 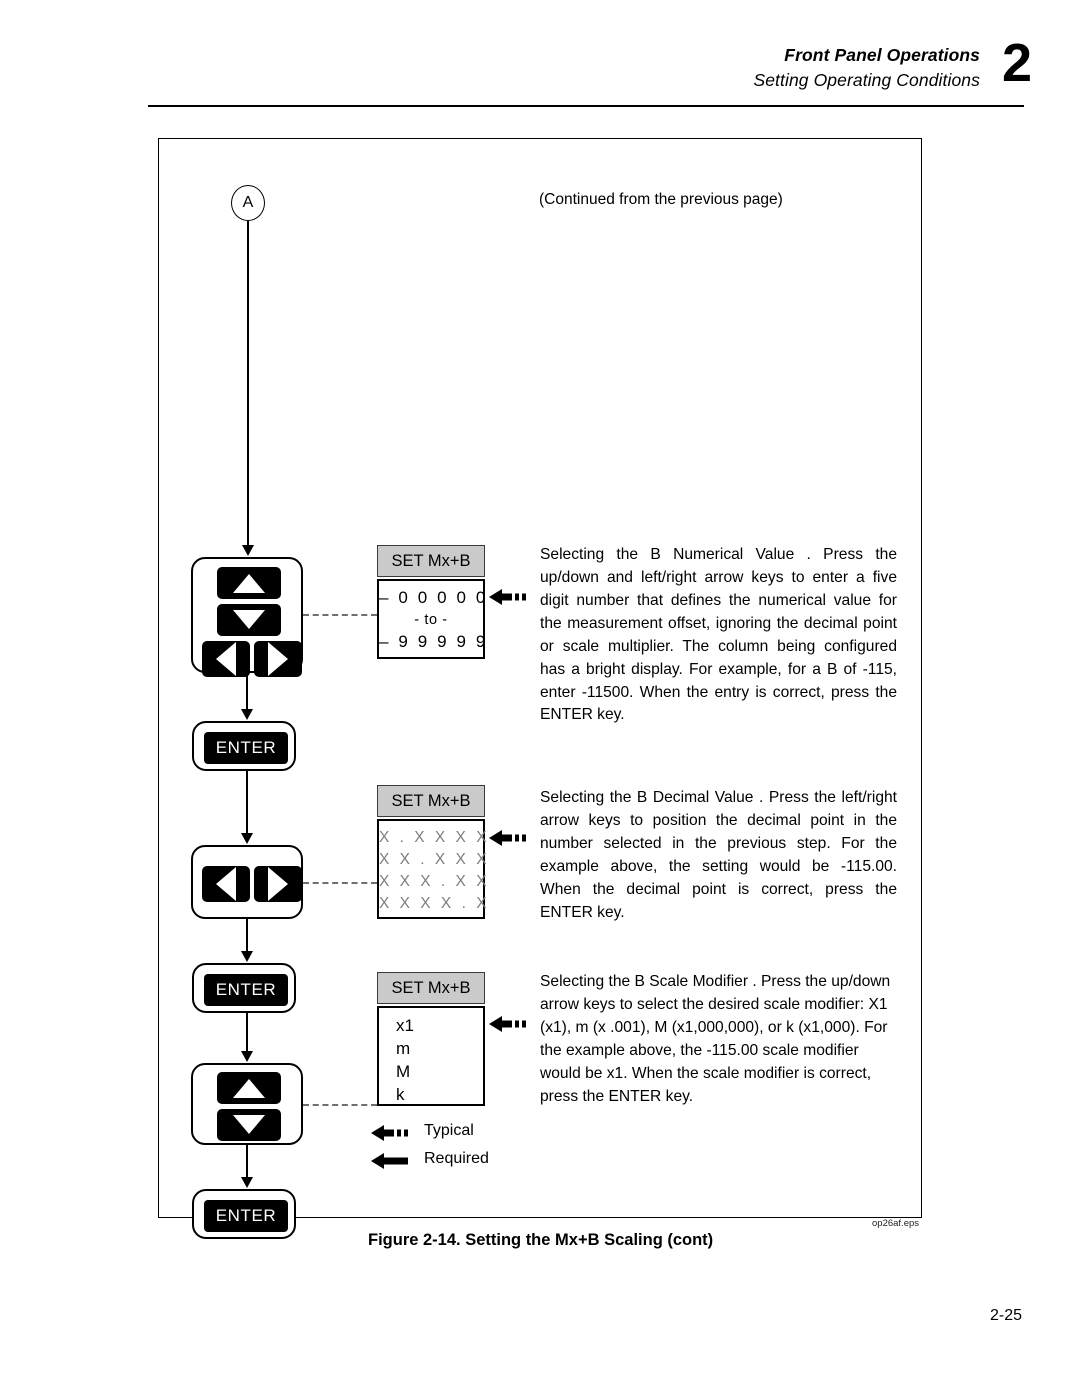 I want to click on display-title-step1: SET Mx+B, so click(x=431, y=561).